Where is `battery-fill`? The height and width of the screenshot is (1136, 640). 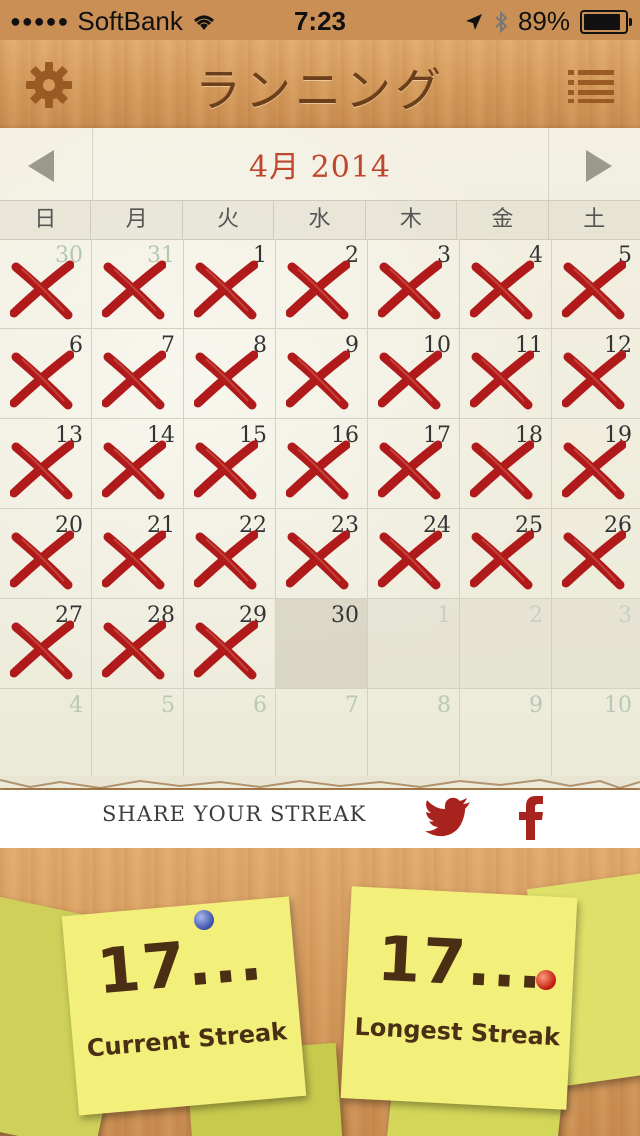 battery-fill is located at coordinates (602, 21).